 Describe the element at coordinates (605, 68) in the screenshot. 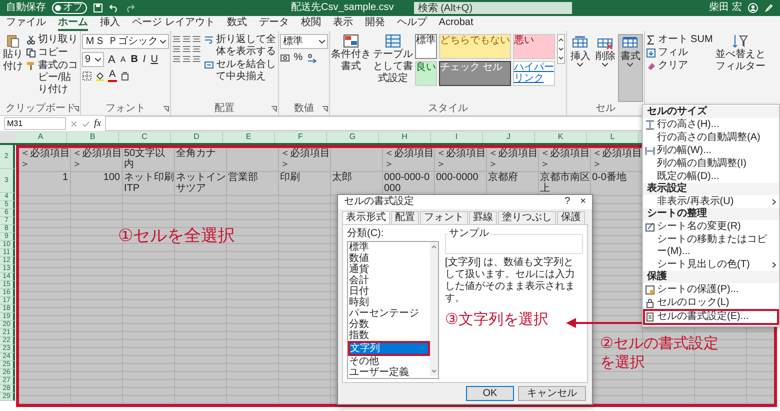

I see `cells-button: 削除` at that location.